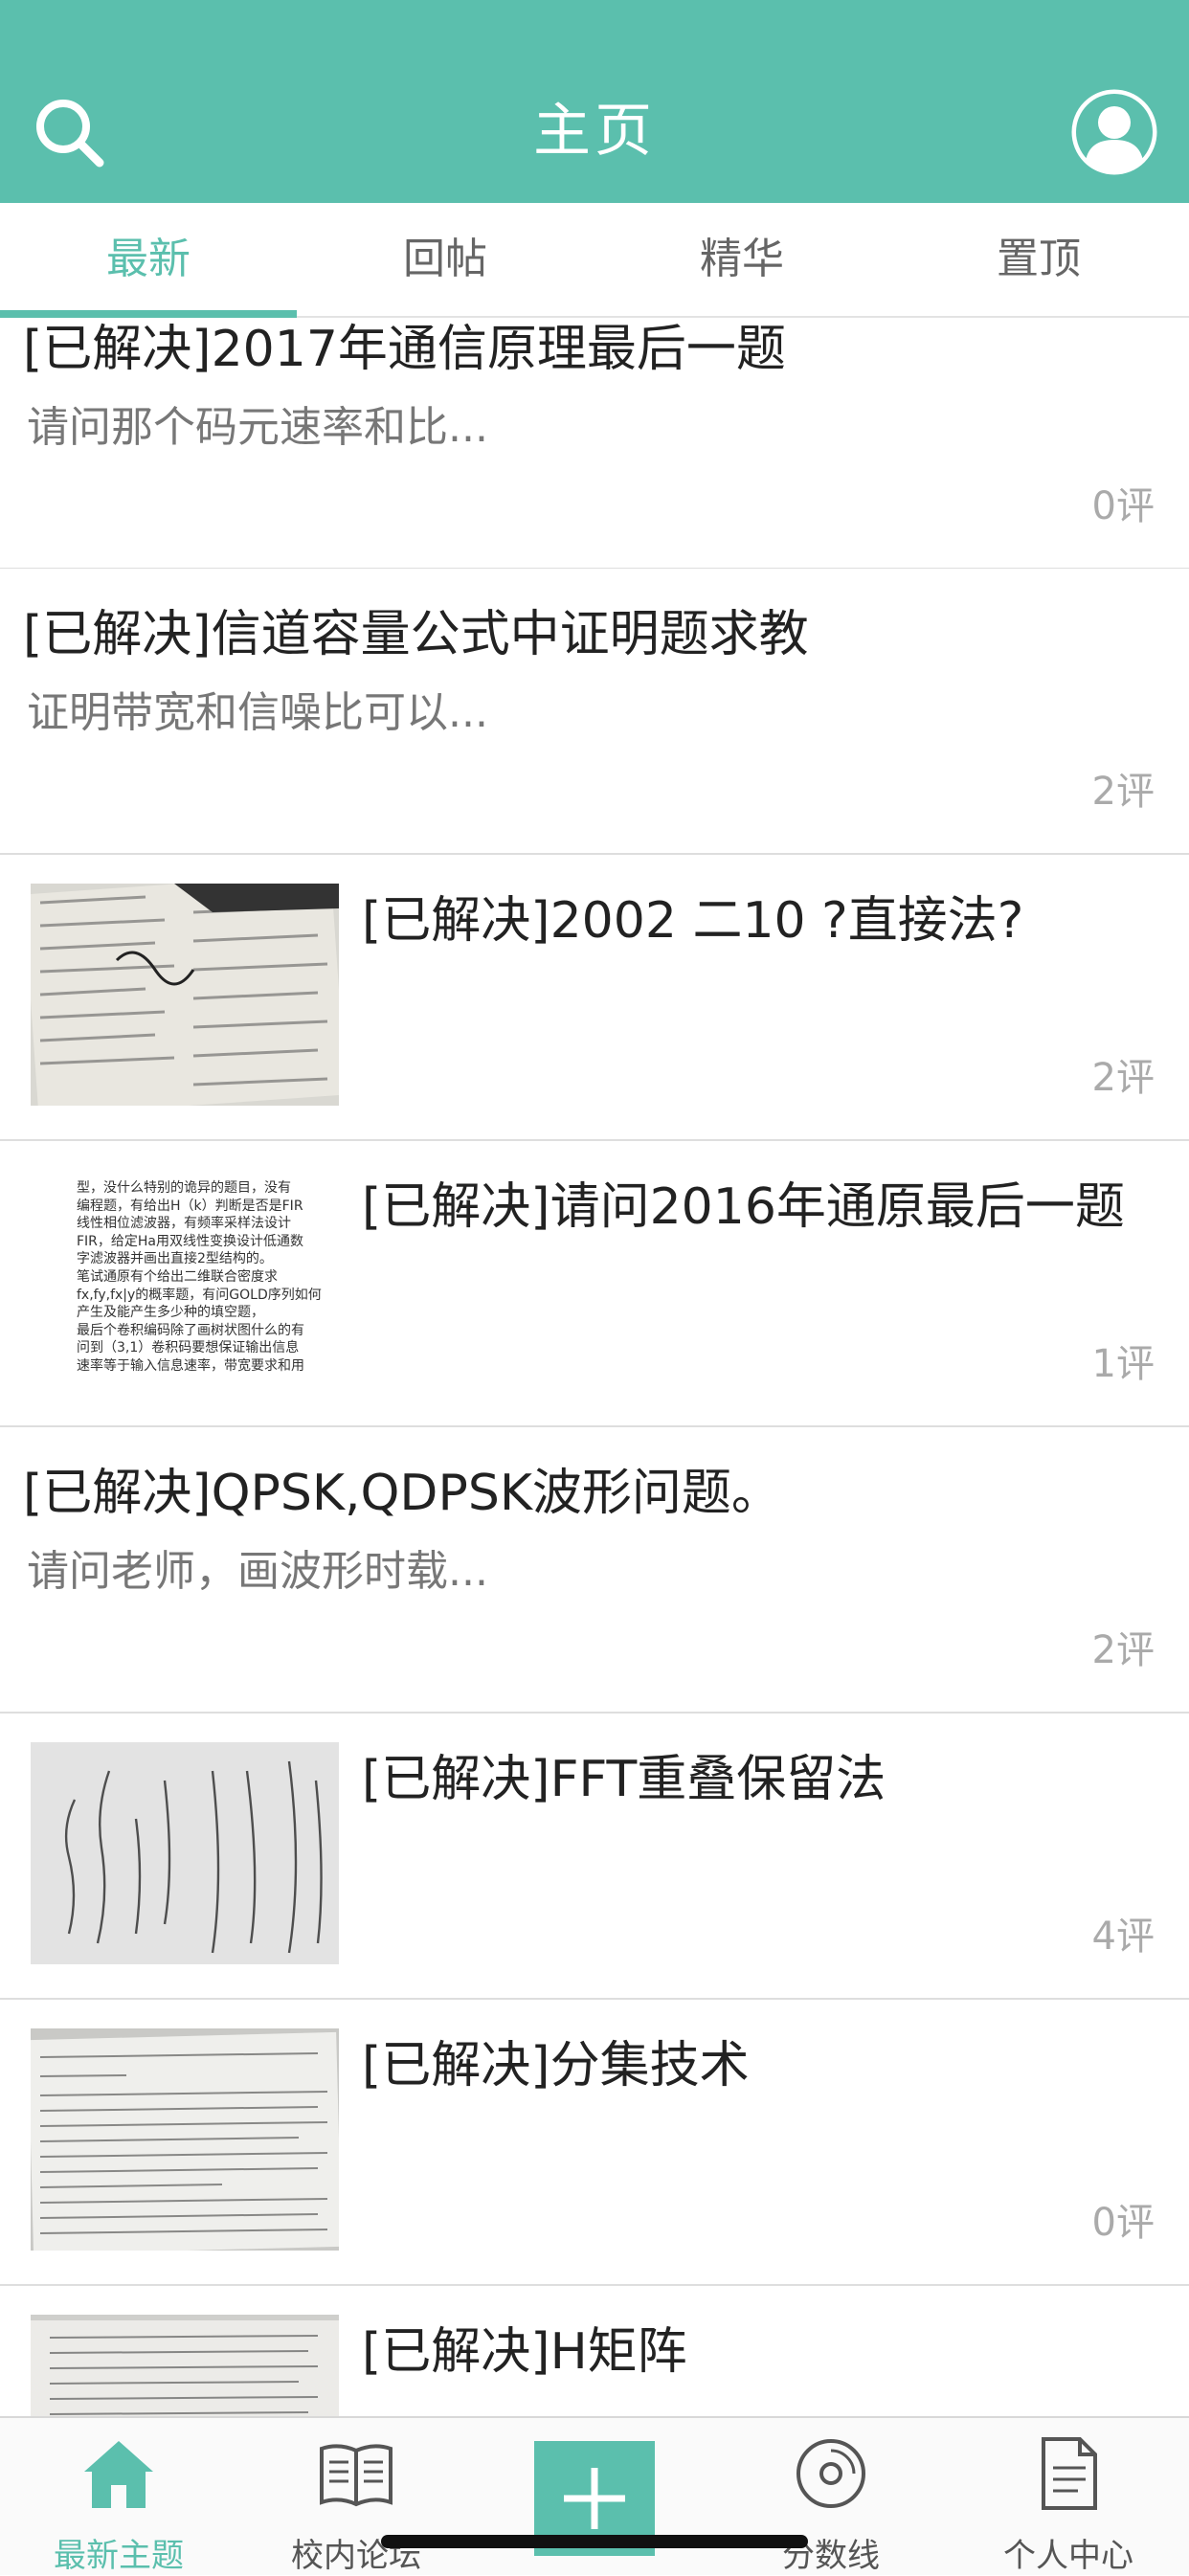 This screenshot has width=1189, height=2576. I want to click on thumb-line: 线性相位滤波器，有频率采样法设计, so click(184, 1224).